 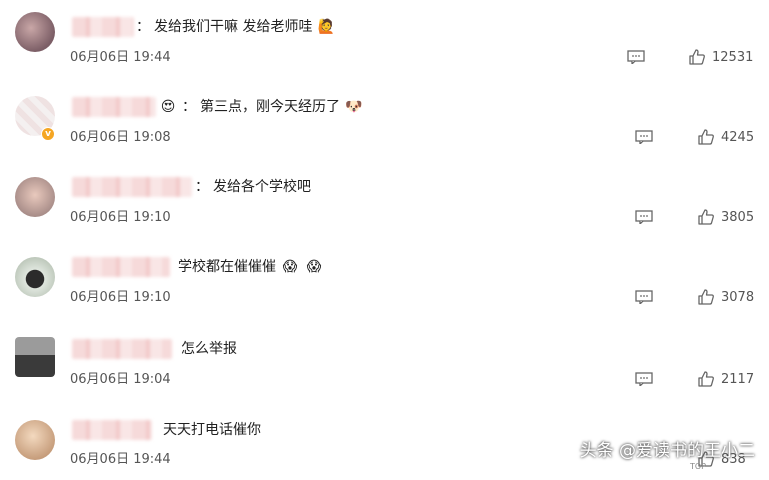 I want to click on like-button: 12531, so click(x=720, y=57).